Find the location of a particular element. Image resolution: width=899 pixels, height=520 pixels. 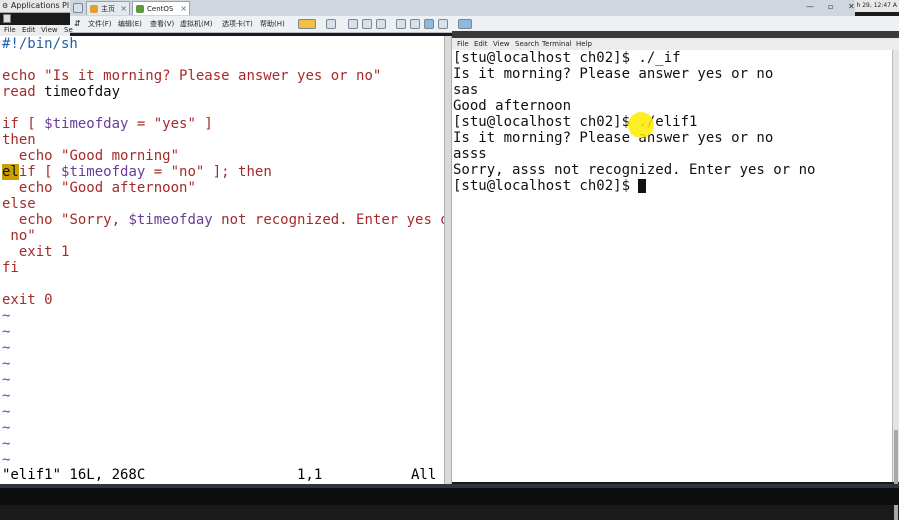

vim-menu-view: View is located at coordinates (49, 30).